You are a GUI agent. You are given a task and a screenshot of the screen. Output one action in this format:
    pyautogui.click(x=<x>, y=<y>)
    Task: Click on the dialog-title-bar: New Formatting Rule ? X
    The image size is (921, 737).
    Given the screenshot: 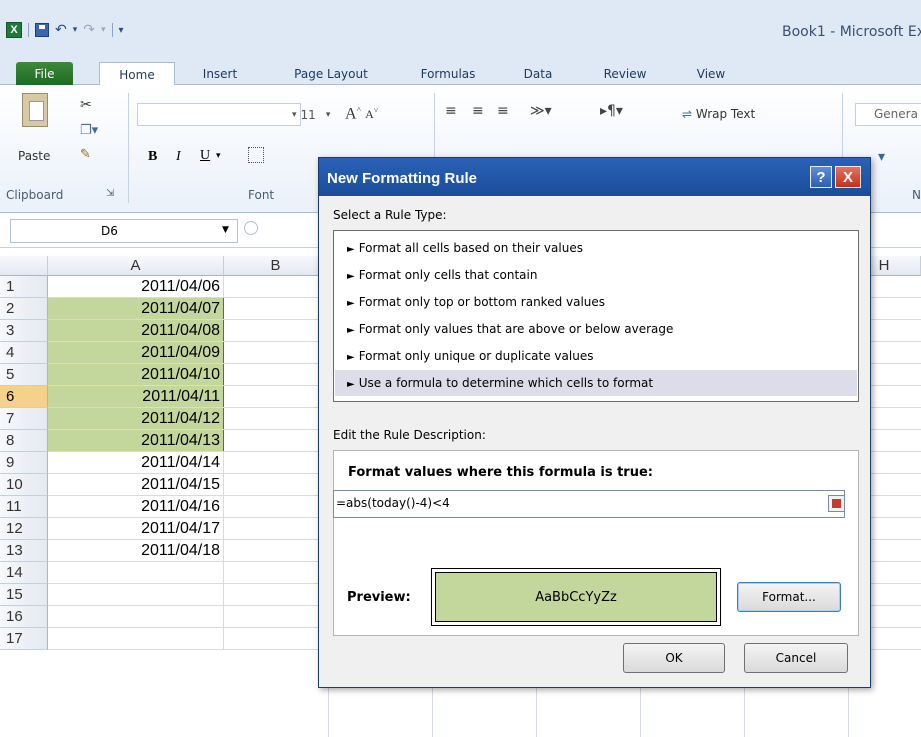 What is the action you would take?
    pyautogui.click(x=594, y=177)
    